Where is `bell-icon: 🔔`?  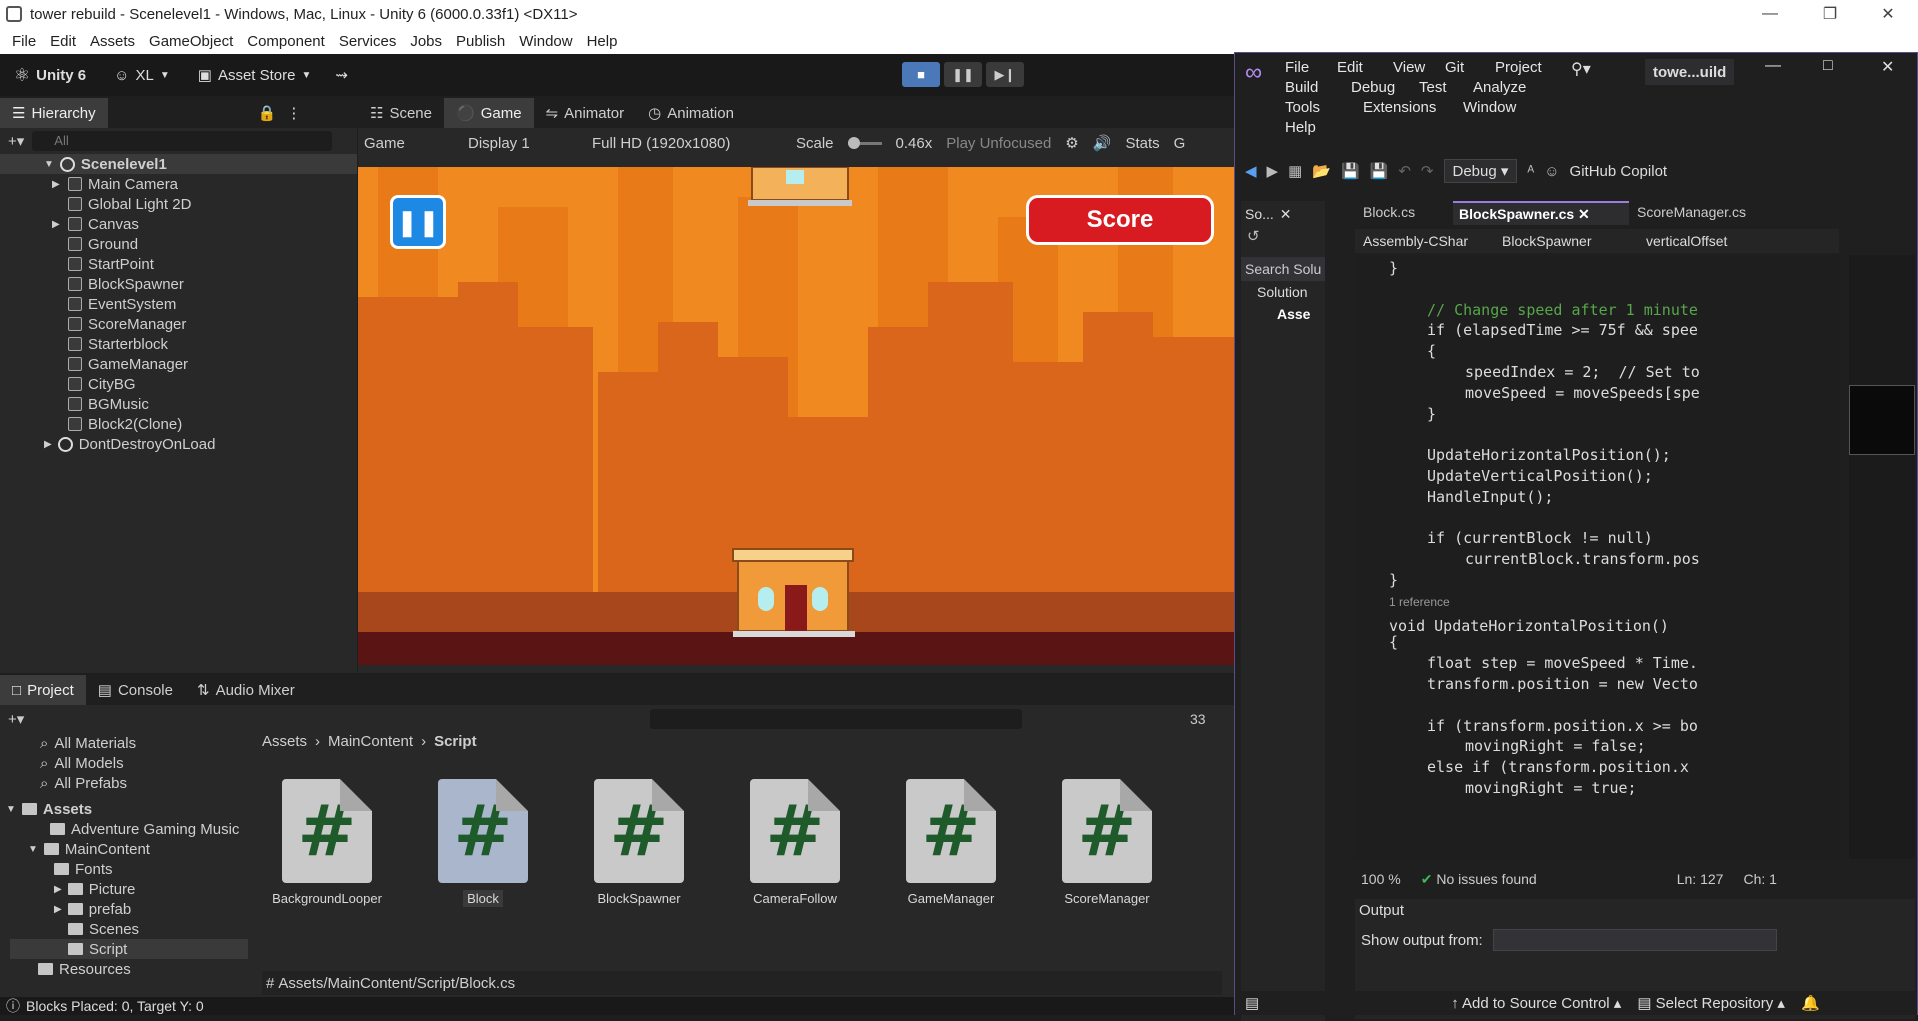
bell-icon: 🔔 is located at coordinates (1810, 1003).